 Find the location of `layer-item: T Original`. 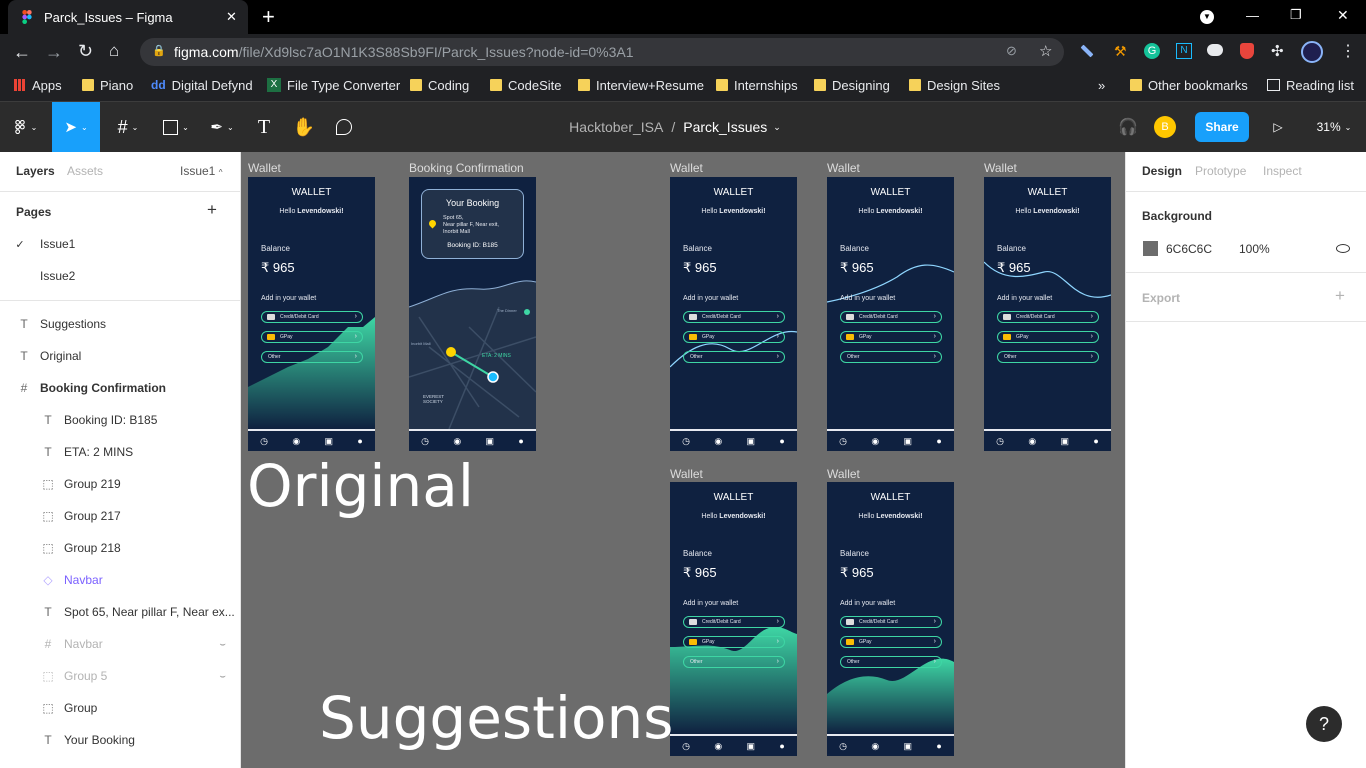

layer-item: T Original is located at coordinates (120, 356).